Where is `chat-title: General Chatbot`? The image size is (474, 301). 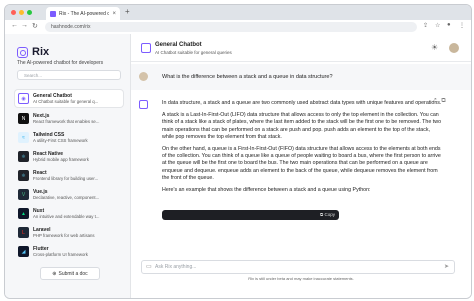 chat-title: General Chatbot is located at coordinates (178, 45).